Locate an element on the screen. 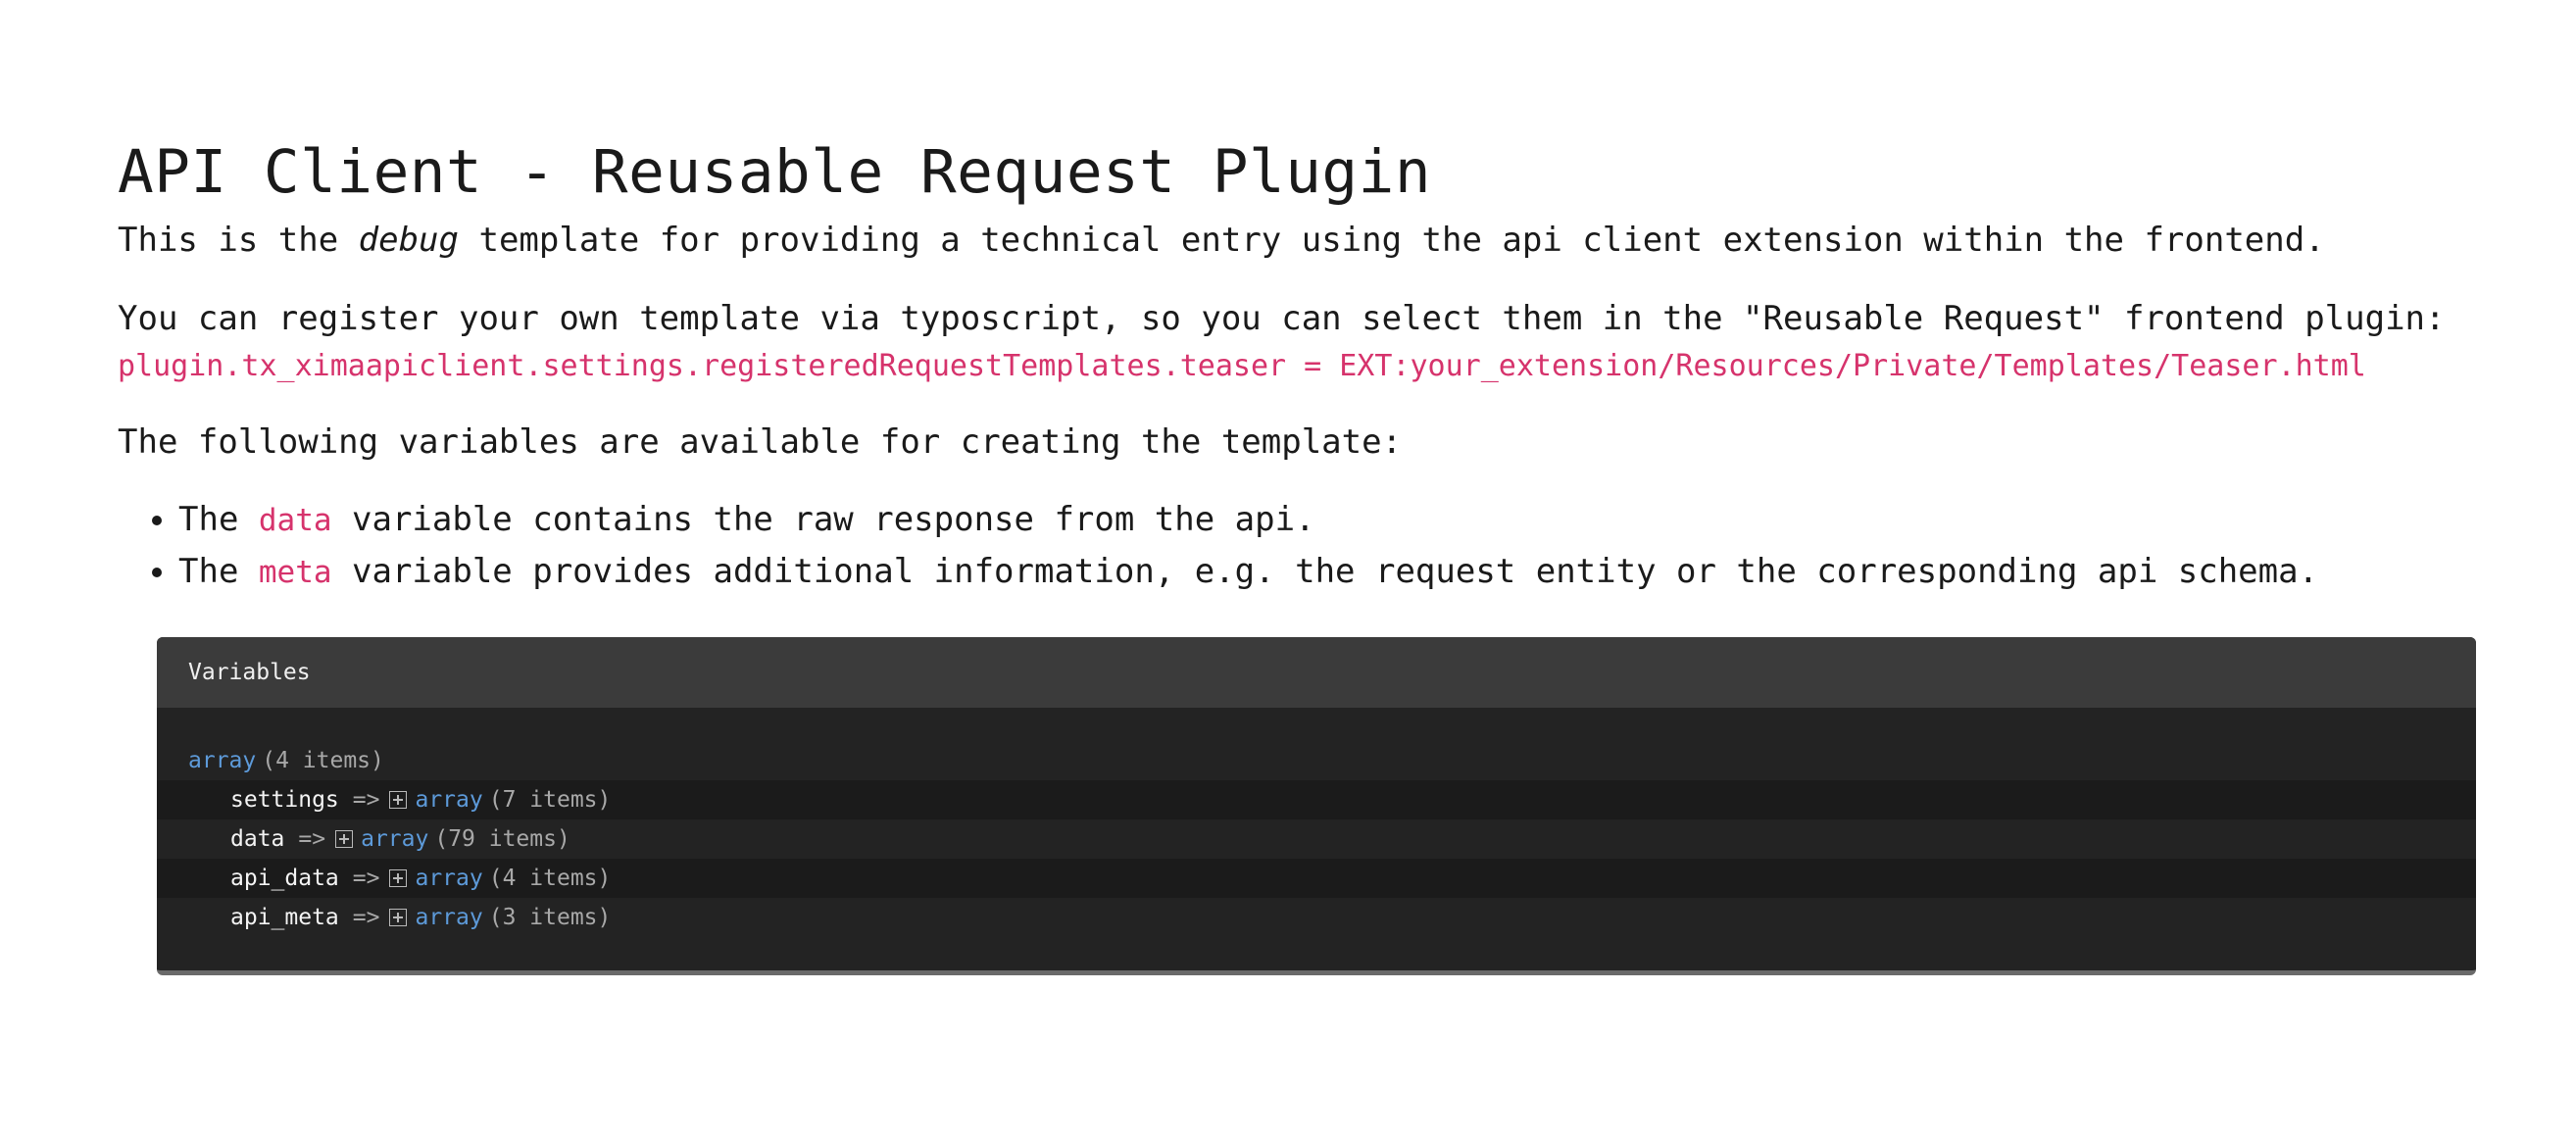 Image resolution: width=2576 pixels, height=1139 pixels. variable-key: api_meta is located at coordinates (284, 918).